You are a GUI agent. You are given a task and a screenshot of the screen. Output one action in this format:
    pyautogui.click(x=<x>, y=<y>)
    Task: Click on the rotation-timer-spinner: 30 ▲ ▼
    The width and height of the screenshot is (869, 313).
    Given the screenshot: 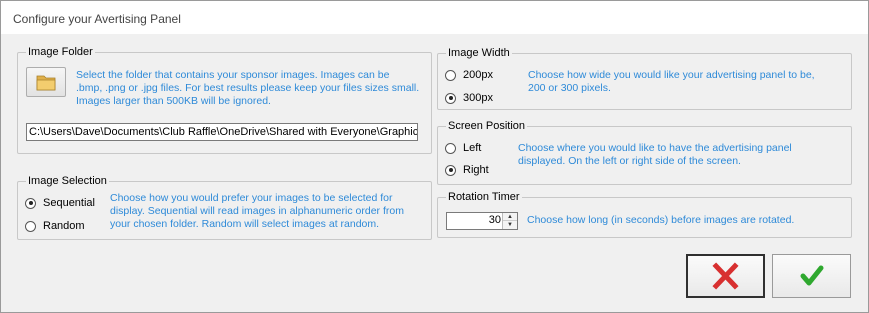 What is the action you would take?
    pyautogui.click(x=482, y=221)
    